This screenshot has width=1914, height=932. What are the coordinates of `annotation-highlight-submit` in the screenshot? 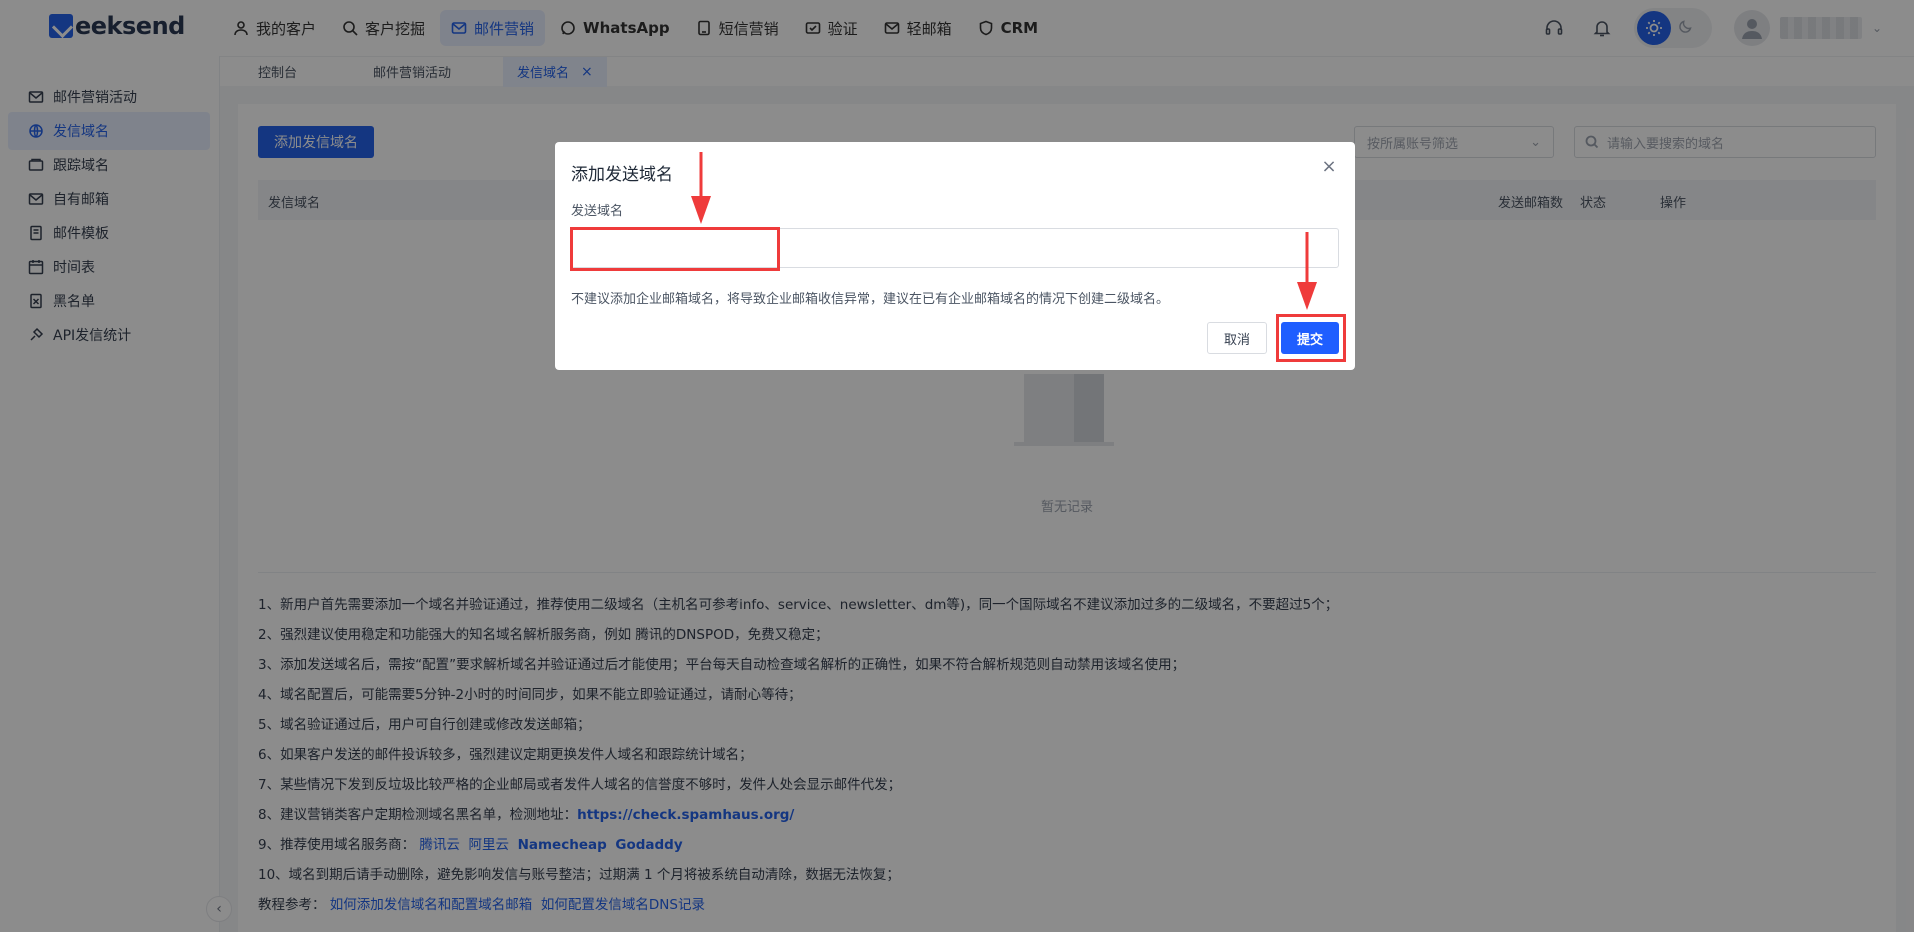 It's located at (1311, 338).